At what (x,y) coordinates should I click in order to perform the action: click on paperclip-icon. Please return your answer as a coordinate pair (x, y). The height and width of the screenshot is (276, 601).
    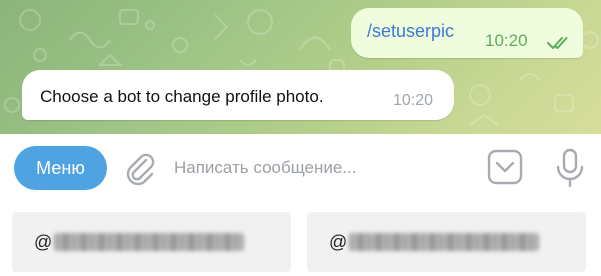
    Looking at the image, I should click on (140, 168).